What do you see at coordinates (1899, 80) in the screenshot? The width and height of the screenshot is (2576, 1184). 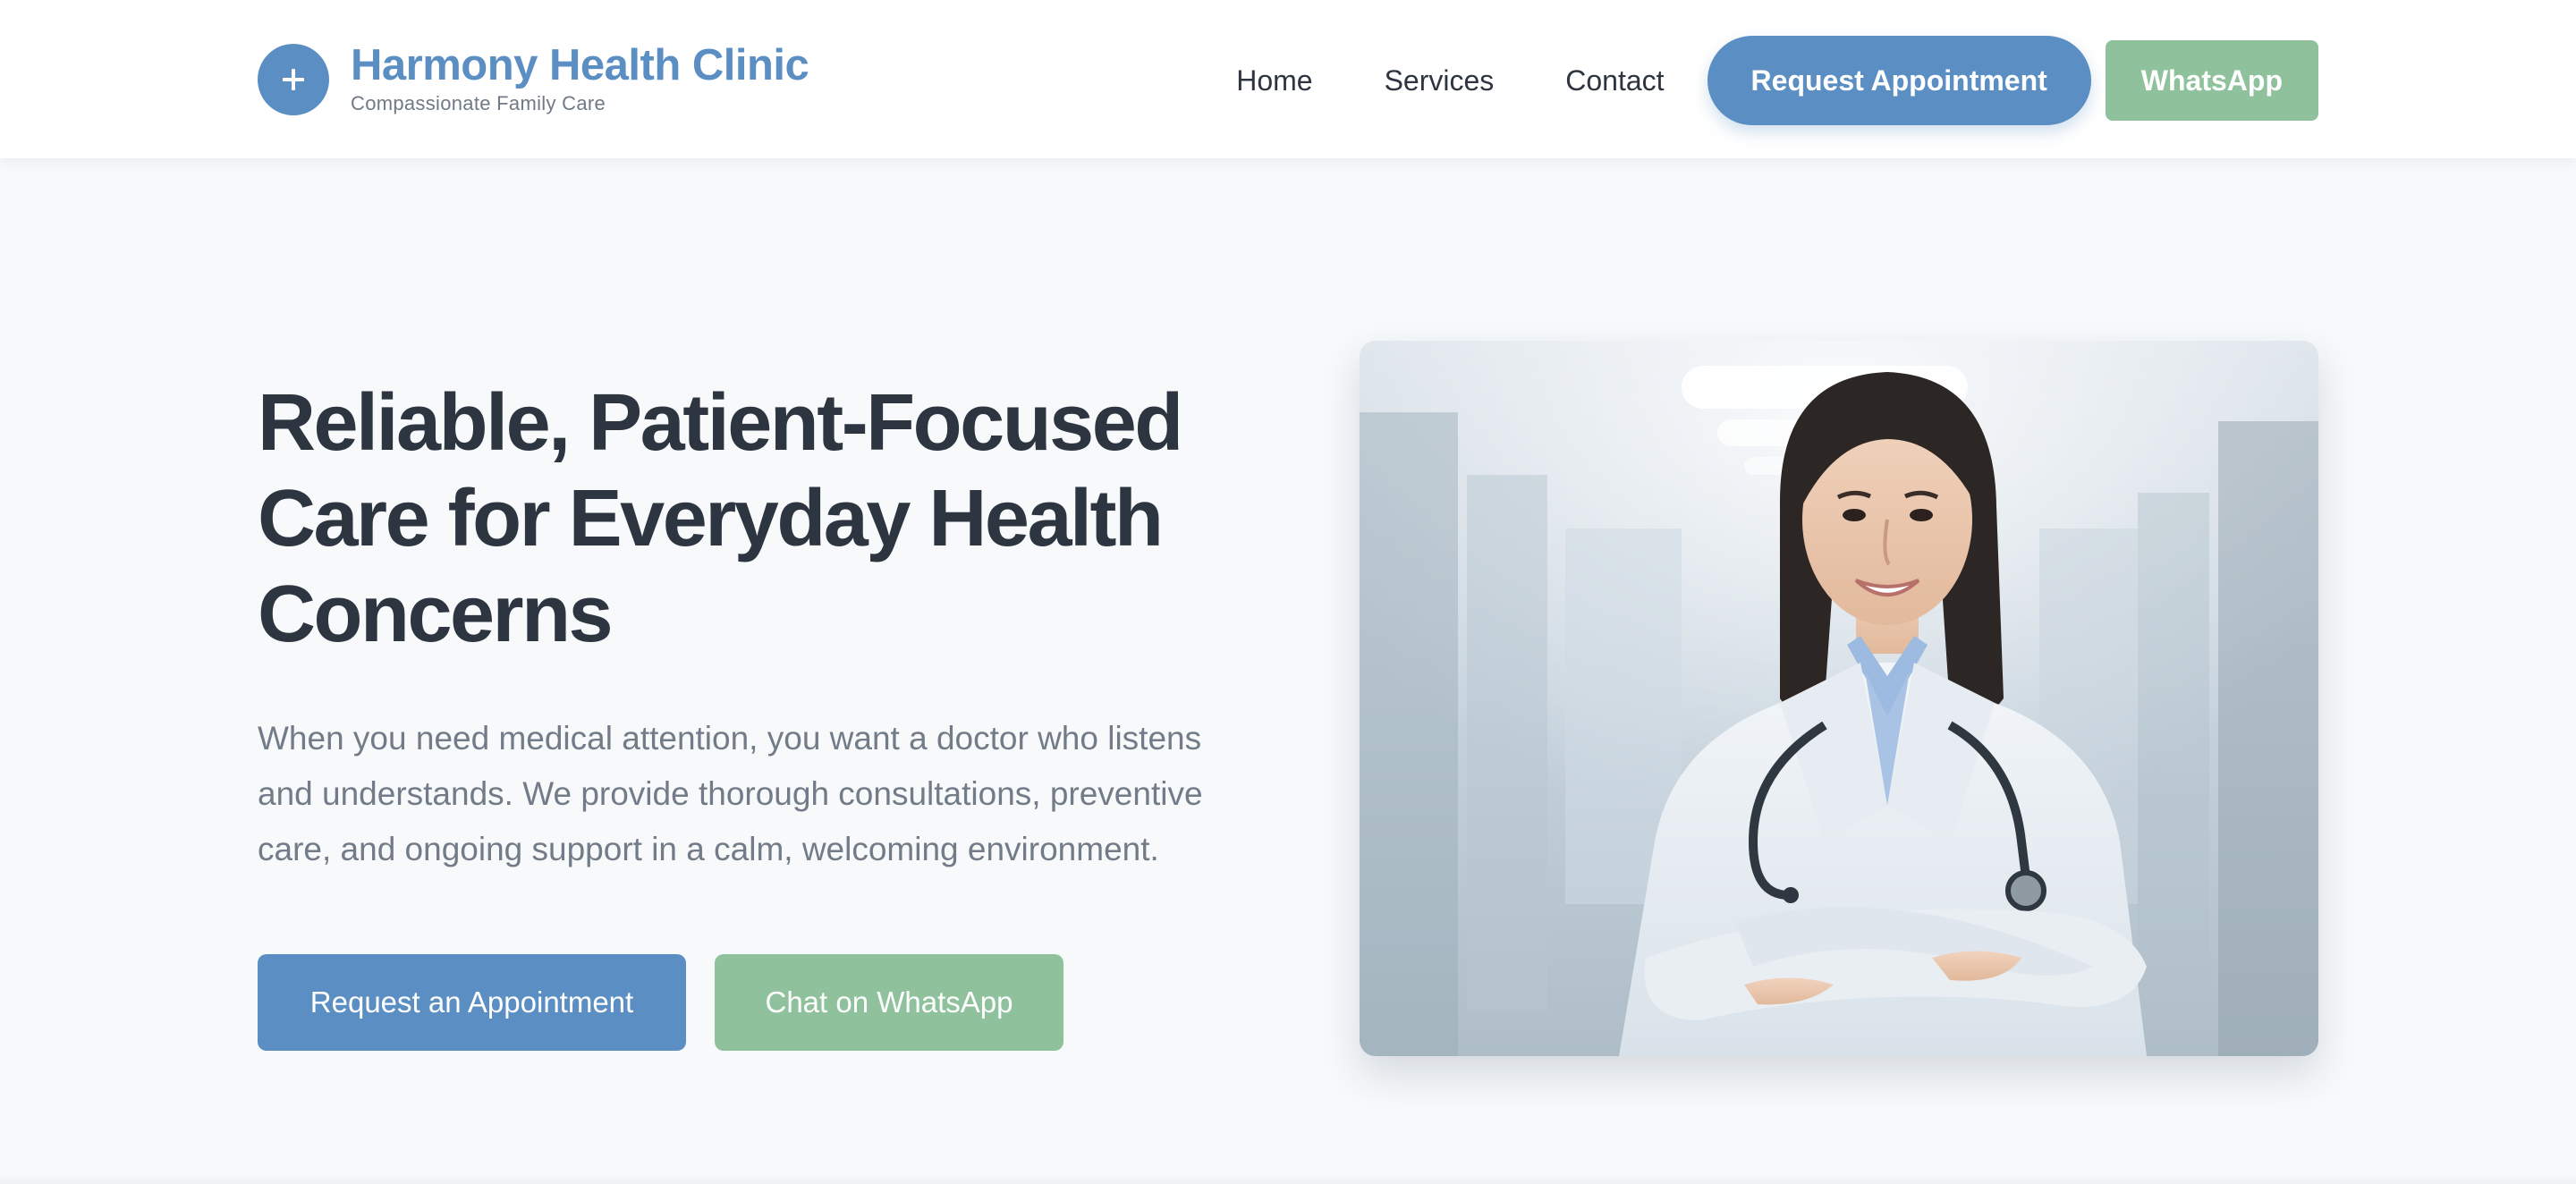 I see `request-appointment-button: Request Appointment` at bounding box center [1899, 80].